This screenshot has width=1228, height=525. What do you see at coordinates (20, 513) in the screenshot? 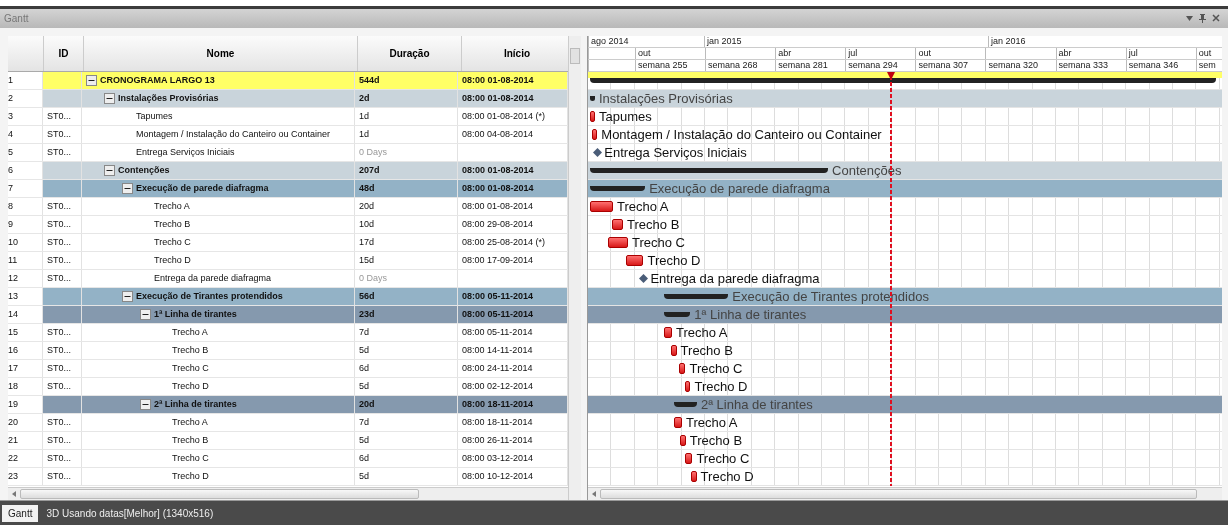
I see `tab: Gantt` at bounding box center [20, 513].